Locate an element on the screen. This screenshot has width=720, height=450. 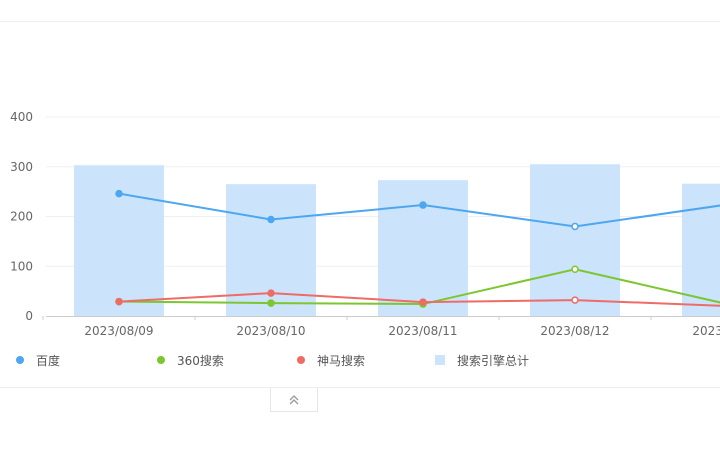
chart-legend: 百度 360搜索 神马搜索 搜索引擎总计 is located at coordinates (360, 360).